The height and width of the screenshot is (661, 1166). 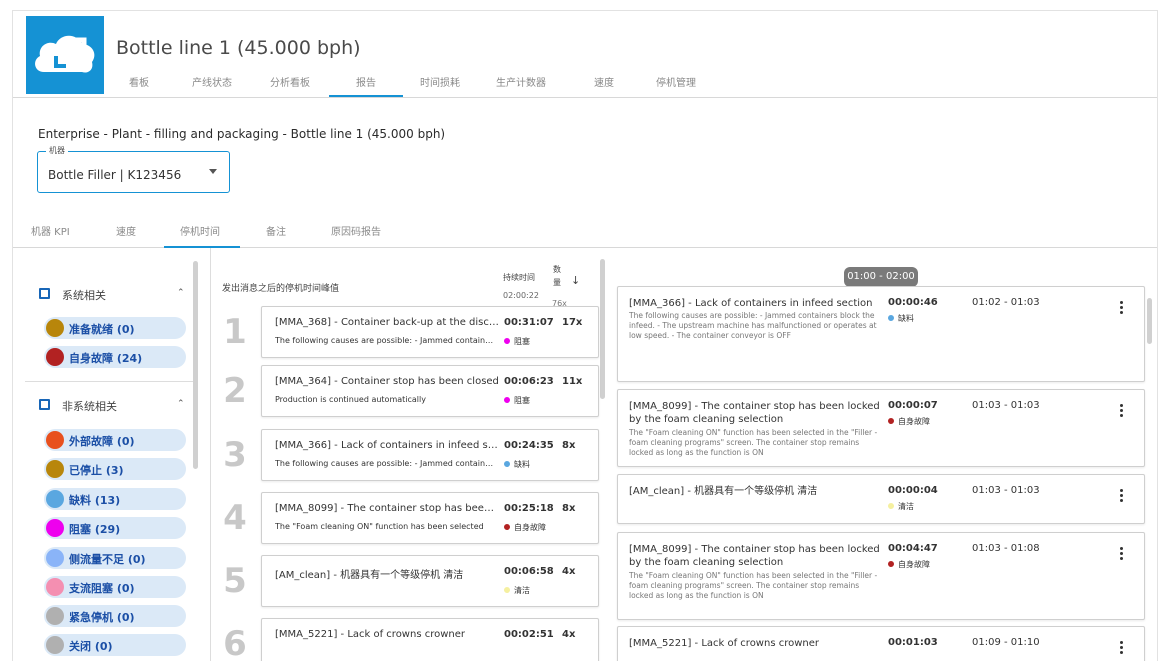 I want to click on time-range: 01:03 - 01:03, so click(x=1006, y=490).